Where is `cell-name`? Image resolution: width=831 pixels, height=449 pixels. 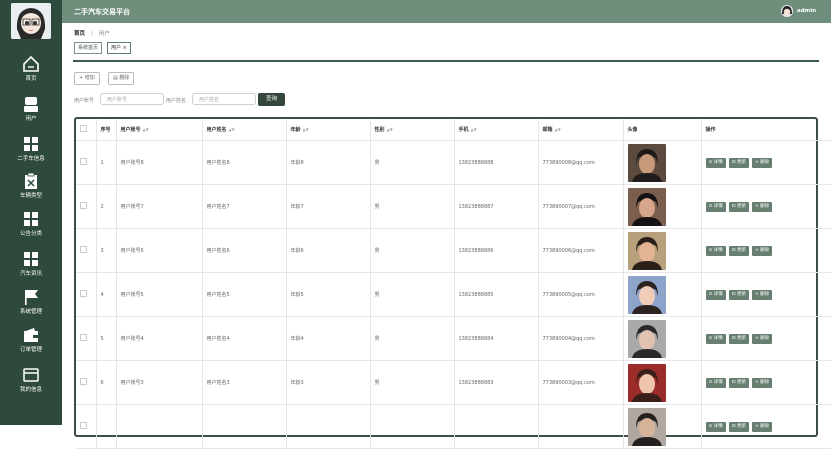
cell-name is located at coordinates (244, 426).